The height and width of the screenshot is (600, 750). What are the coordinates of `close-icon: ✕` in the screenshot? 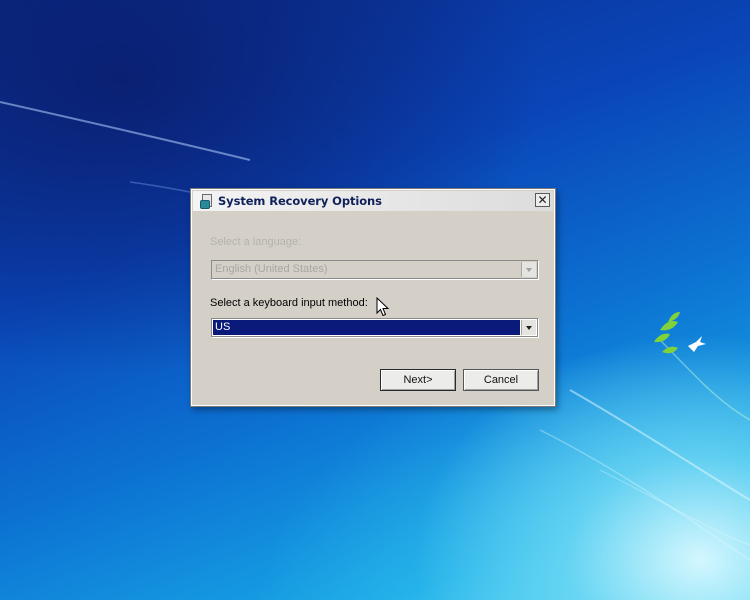 It's located at (542, 200).